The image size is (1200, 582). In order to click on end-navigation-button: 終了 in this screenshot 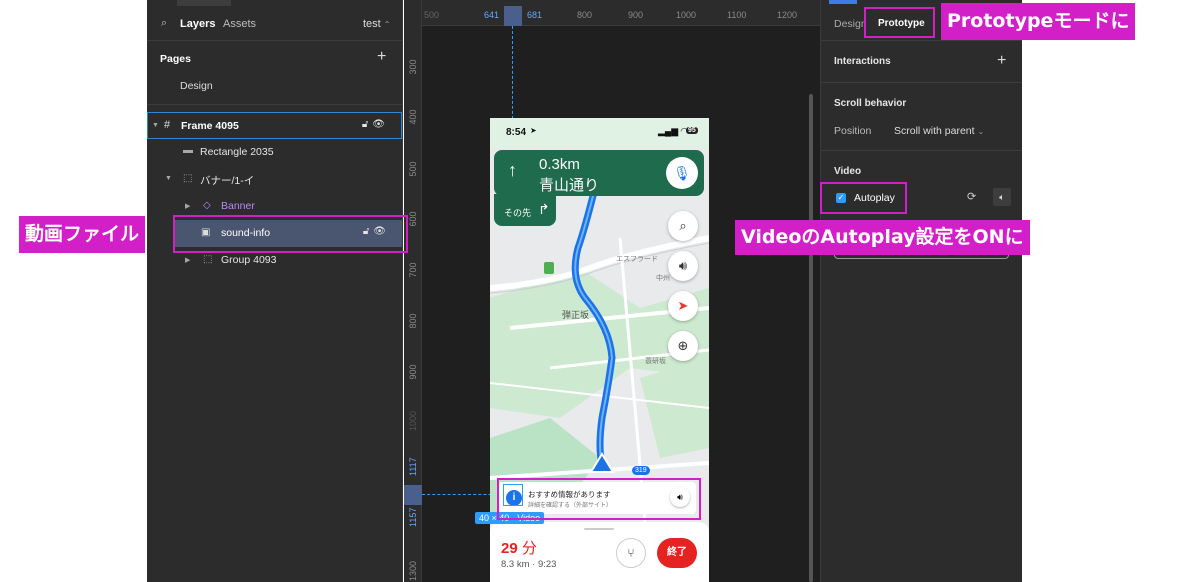, I will do `click(677, 553)`.